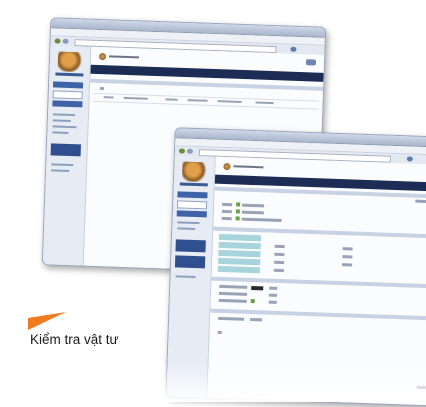 The width and height of the screenshot is (426, 407). Describe the element at coordinates (257, 288) in the screenshot. I see `field-input` at that location.